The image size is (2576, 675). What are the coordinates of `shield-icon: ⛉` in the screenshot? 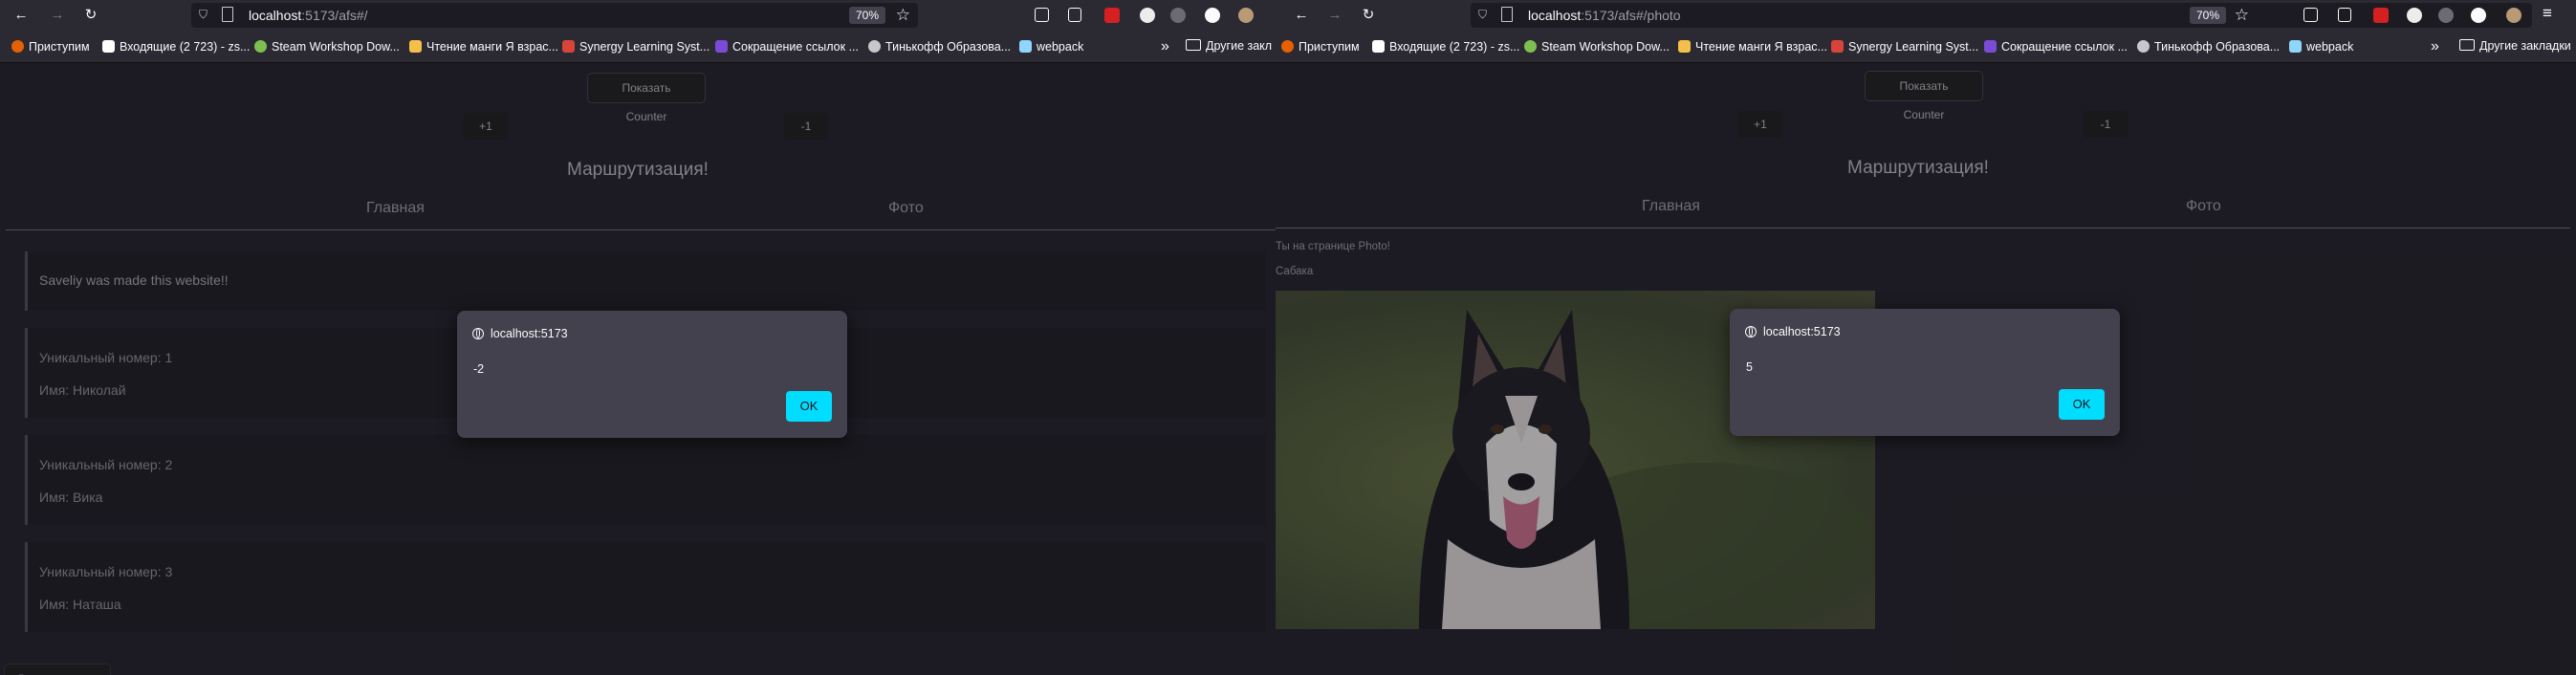 It's located at (203, 14).